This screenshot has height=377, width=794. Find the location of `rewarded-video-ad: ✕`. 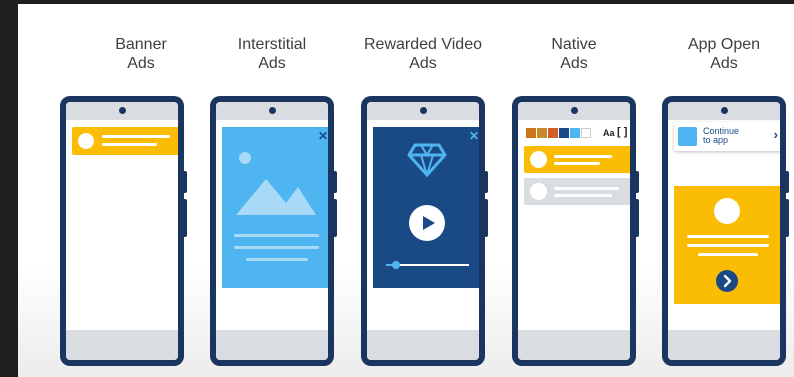

rewarded-video-ad: ✕ is located at coordinates (426, 207).